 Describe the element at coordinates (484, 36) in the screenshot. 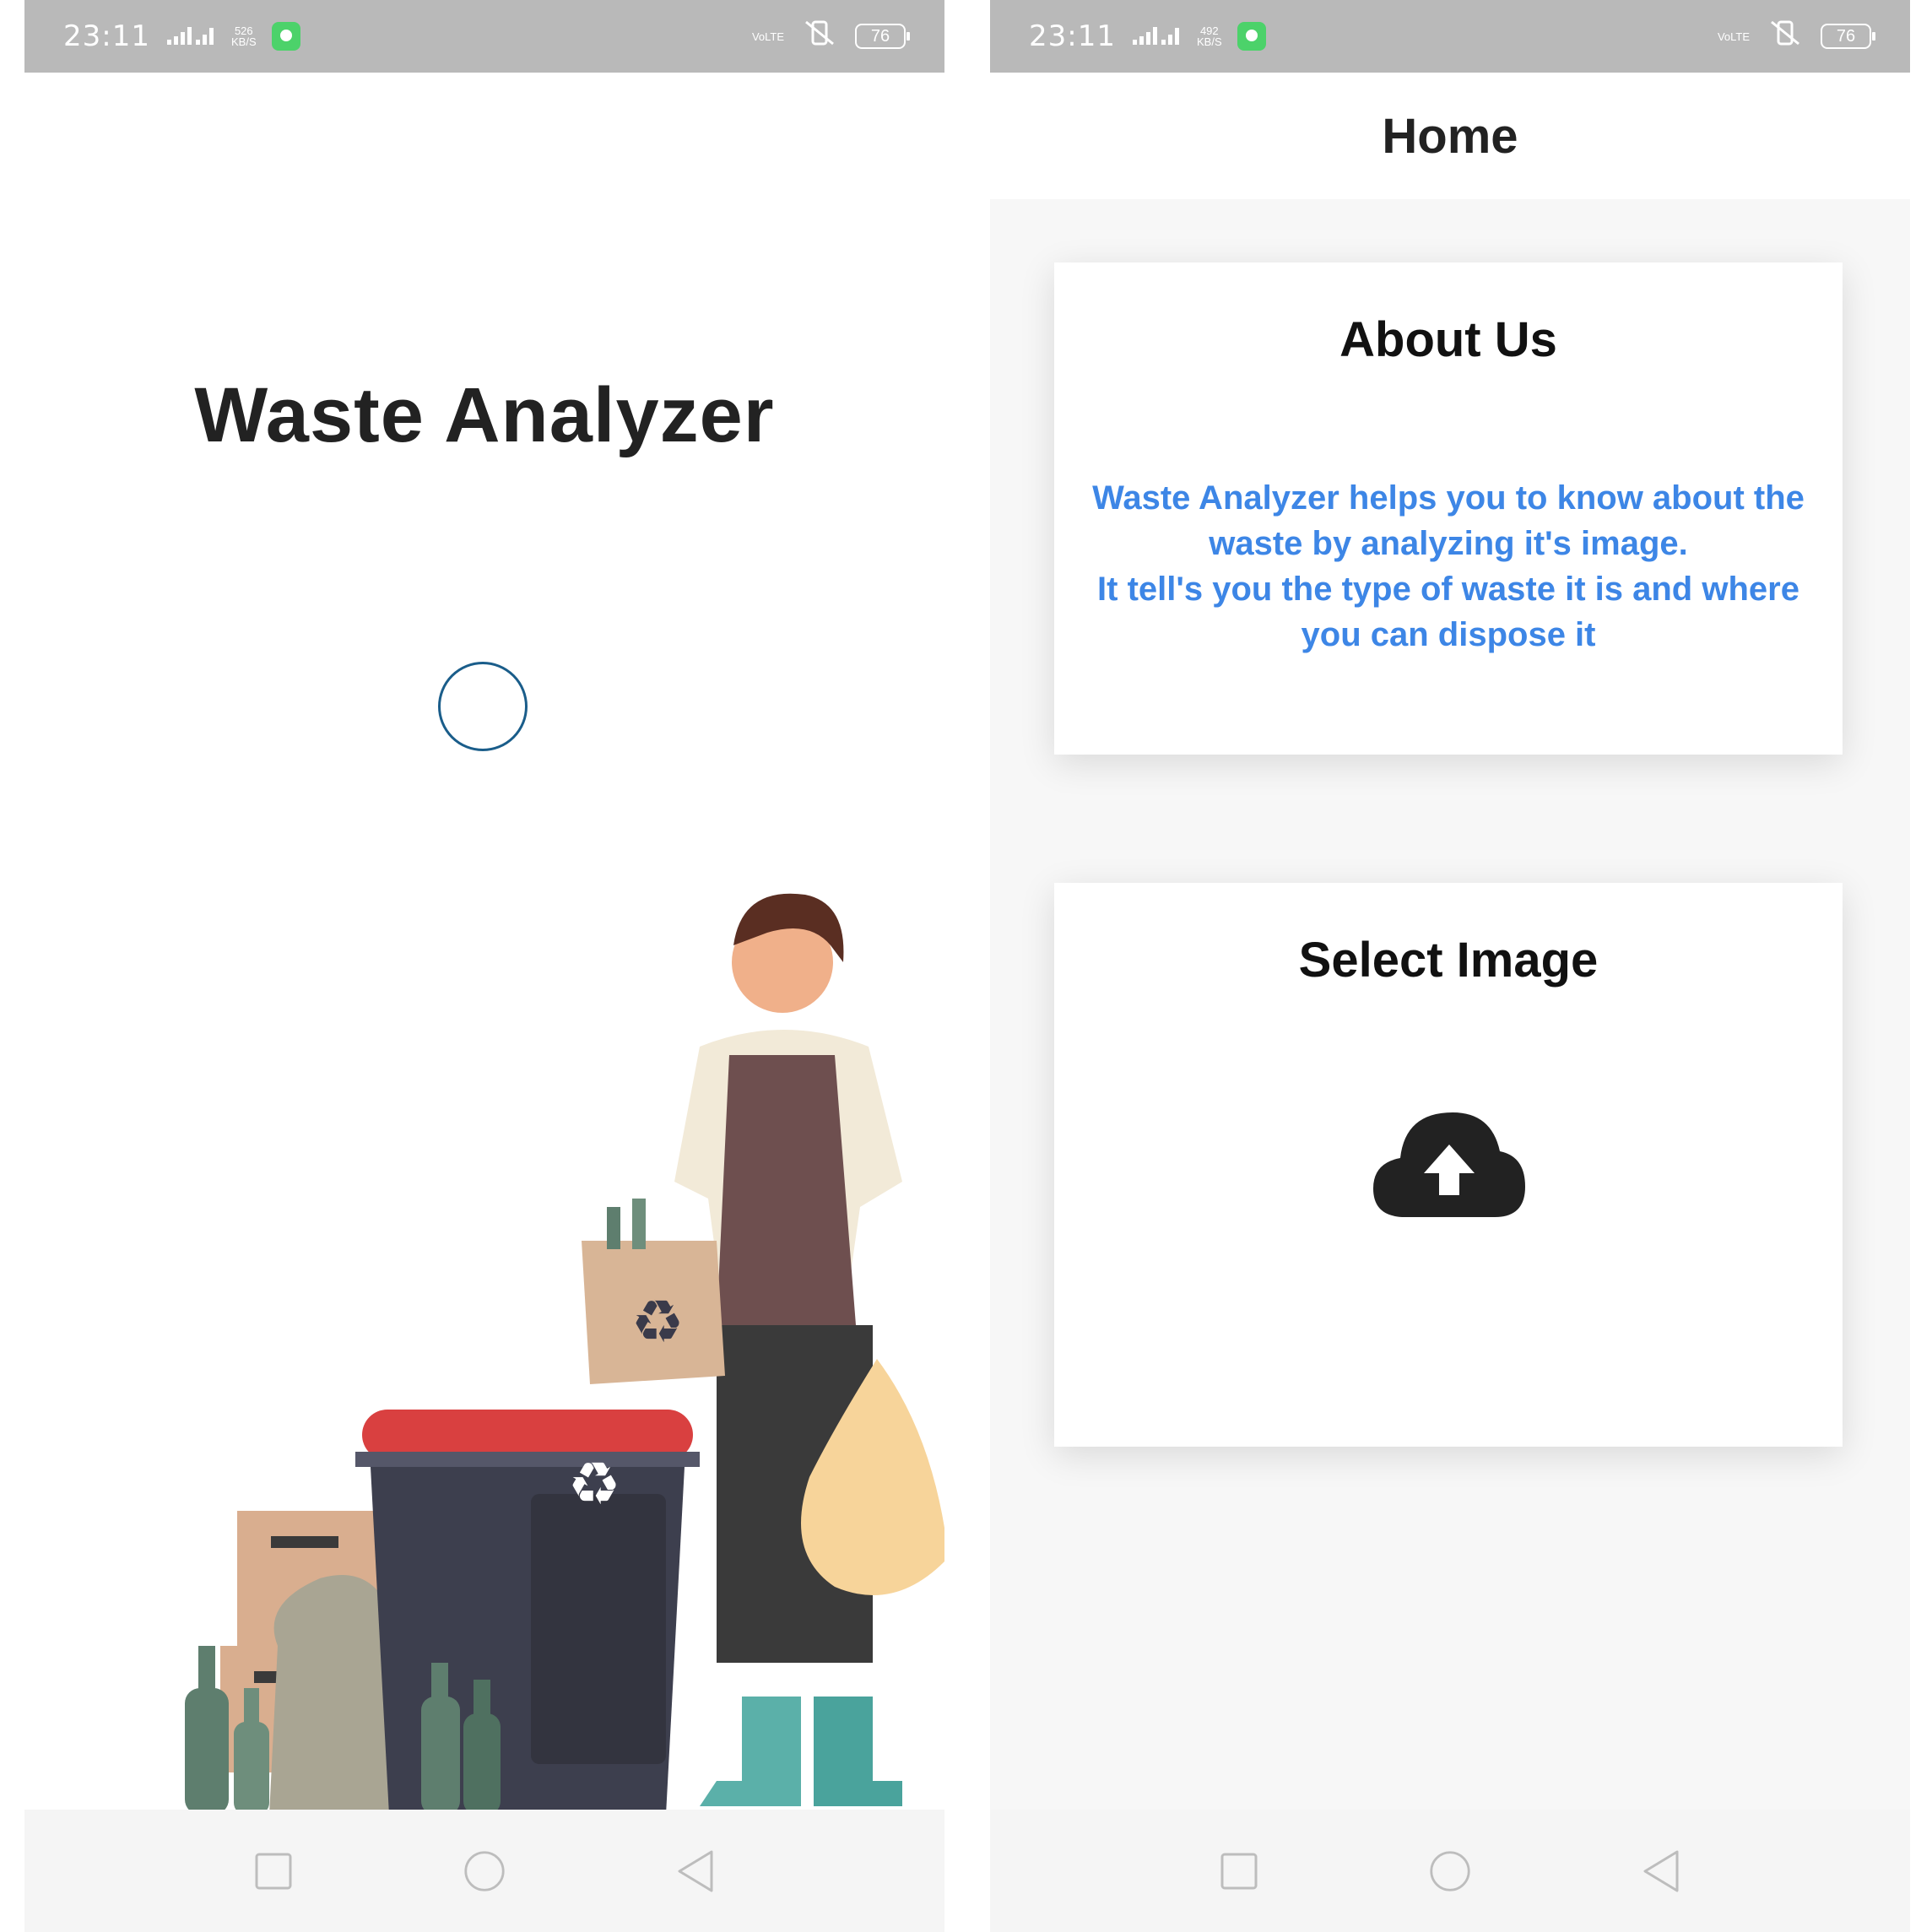

I see `status-bar: 23:11 526 KB/S VoLTE 76` at that location.